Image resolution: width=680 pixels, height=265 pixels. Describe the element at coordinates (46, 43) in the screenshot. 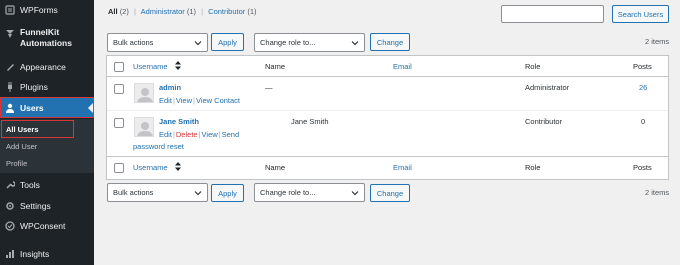

I see `funnelkit-label-line2: Automations` at that location.